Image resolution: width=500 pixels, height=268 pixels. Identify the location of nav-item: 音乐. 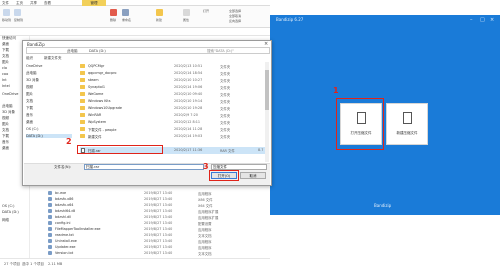
(5, 142).